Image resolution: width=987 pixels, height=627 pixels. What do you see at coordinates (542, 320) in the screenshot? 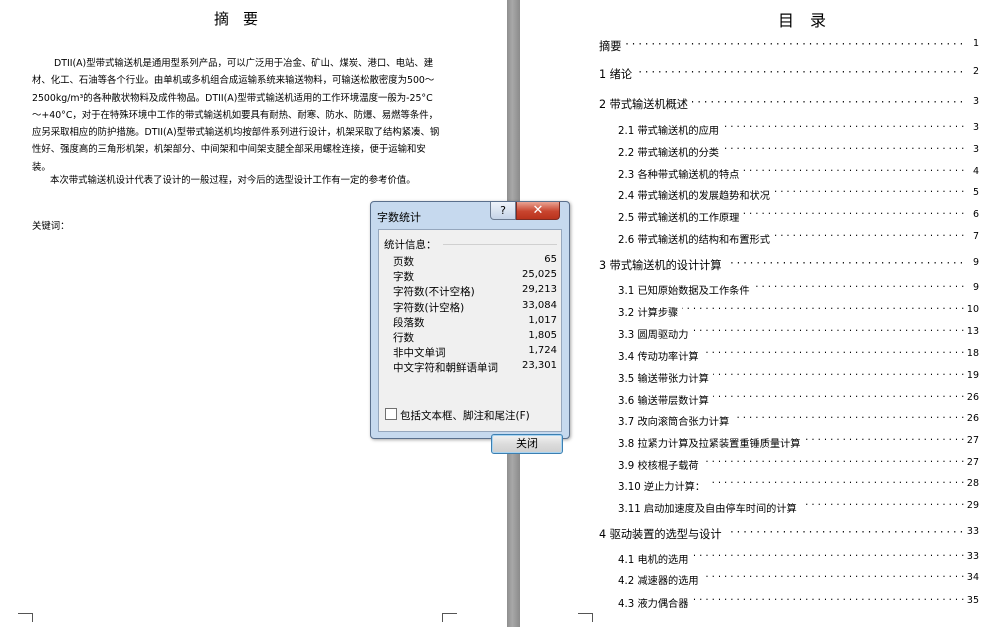
I see `stat-value: 1,017` at bounding box center [542, 320].